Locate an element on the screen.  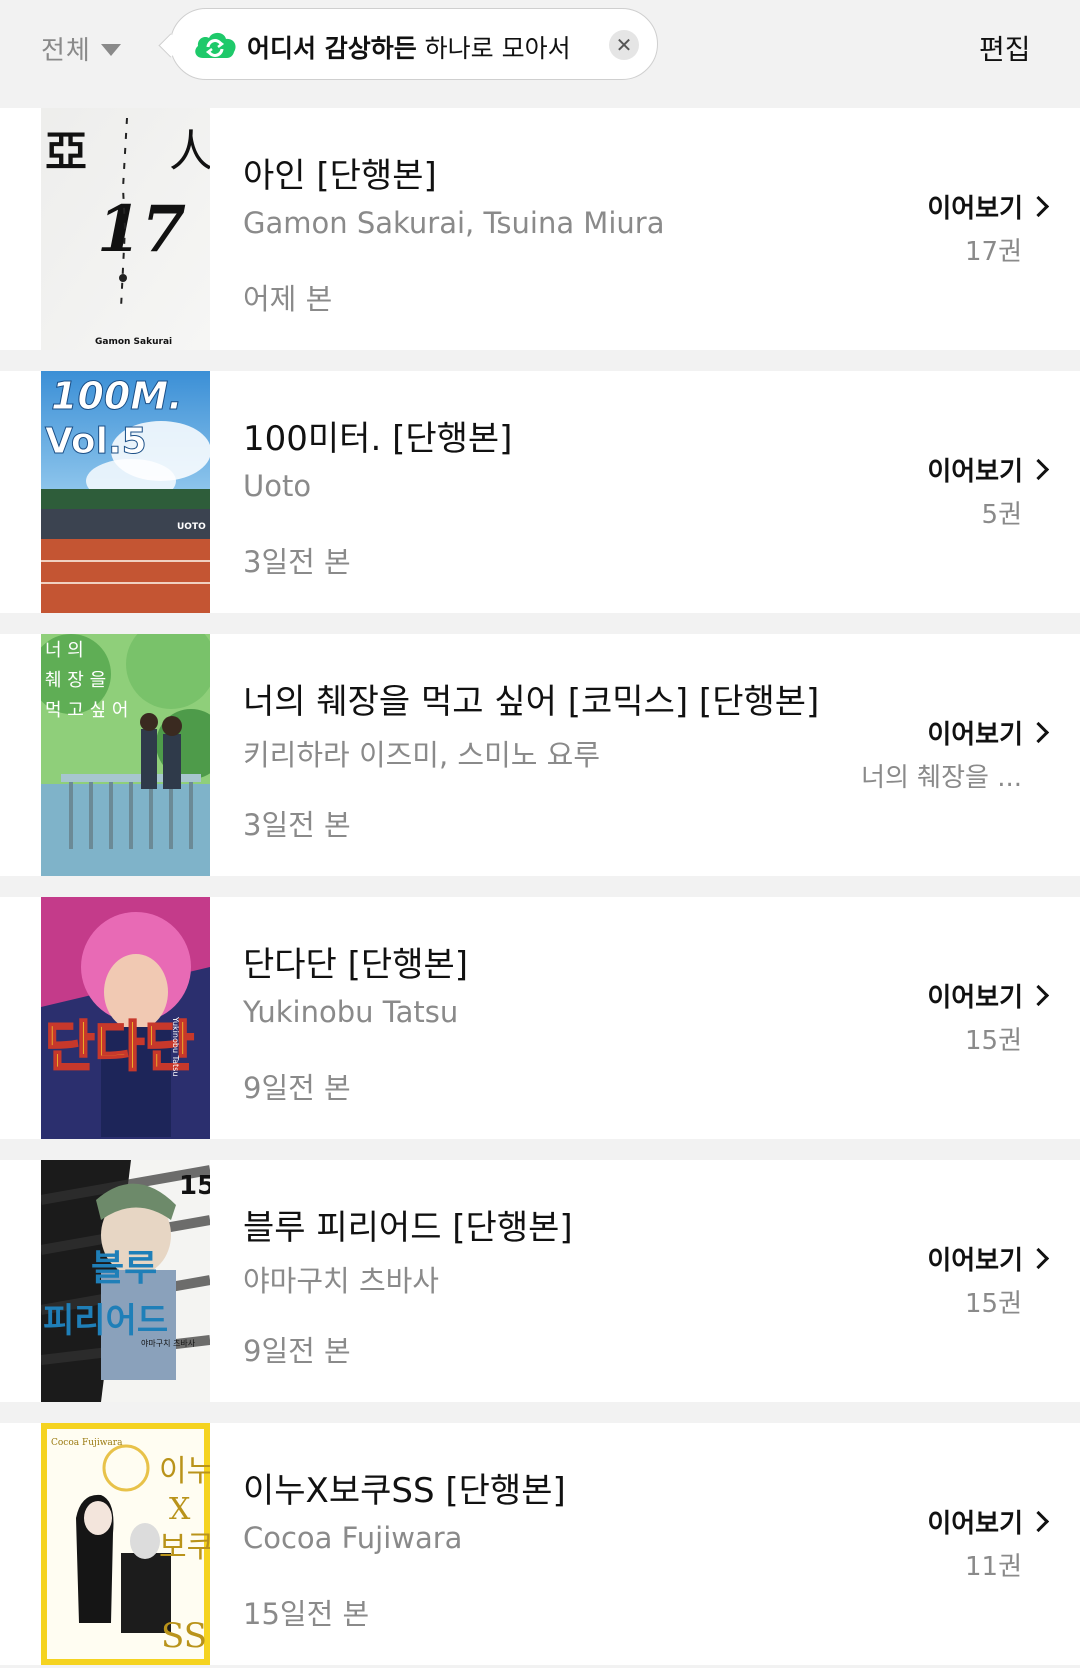
book-cover: 15 블루 피리어드 야마구치 츠바사 is located at coordinates (125, 1281).